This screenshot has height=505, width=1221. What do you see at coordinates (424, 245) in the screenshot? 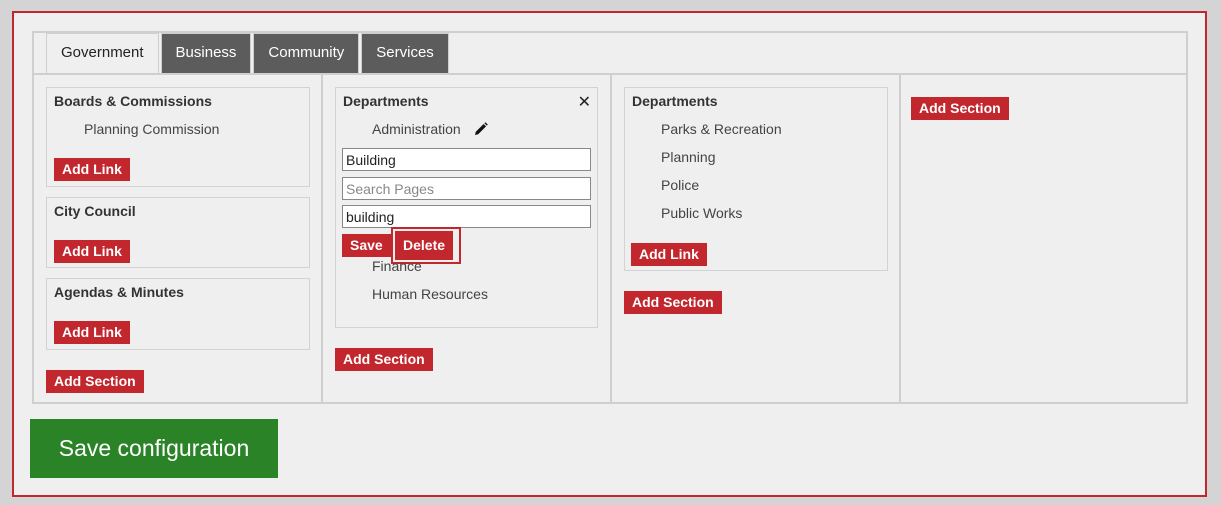
I see `delete-link-button: Delete` at bounding box center [424, 245].